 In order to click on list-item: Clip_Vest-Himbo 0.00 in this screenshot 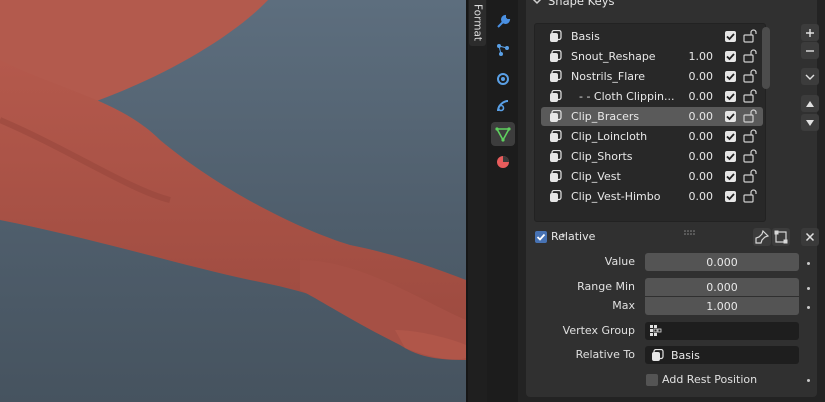, I will do `click(652, 196)`.